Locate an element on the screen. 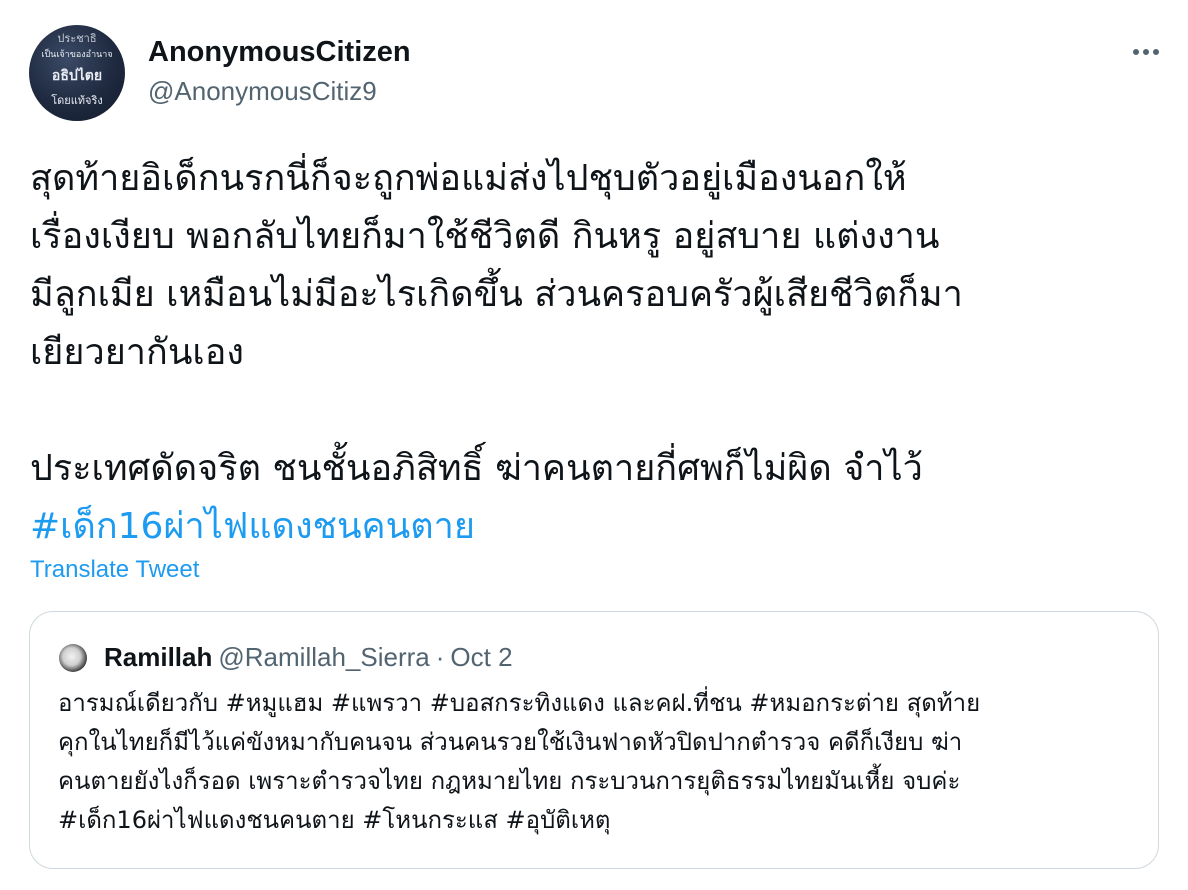  avatar-text-line: ประชาธิ is located at coordinates (77, 38).